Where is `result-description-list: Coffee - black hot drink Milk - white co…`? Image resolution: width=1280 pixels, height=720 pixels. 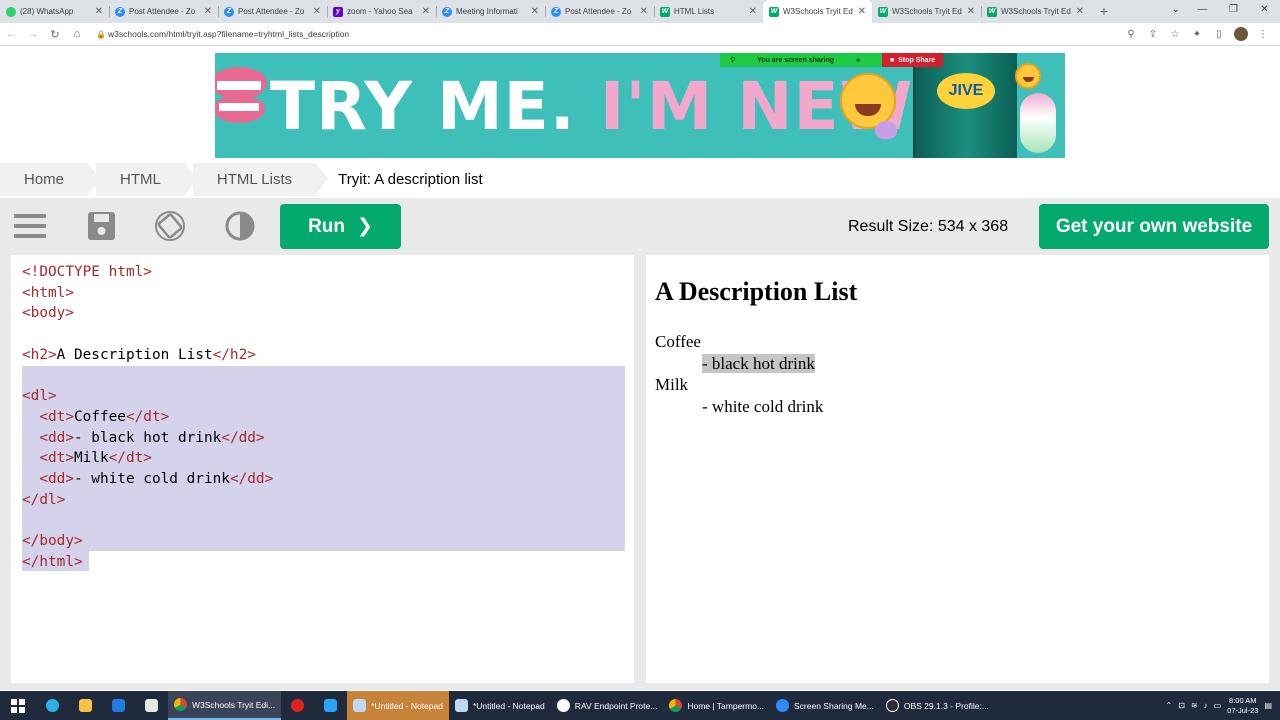 result-description-list: Coffee - black hot drink Milk - white co… is located at coordinates (739, 374).